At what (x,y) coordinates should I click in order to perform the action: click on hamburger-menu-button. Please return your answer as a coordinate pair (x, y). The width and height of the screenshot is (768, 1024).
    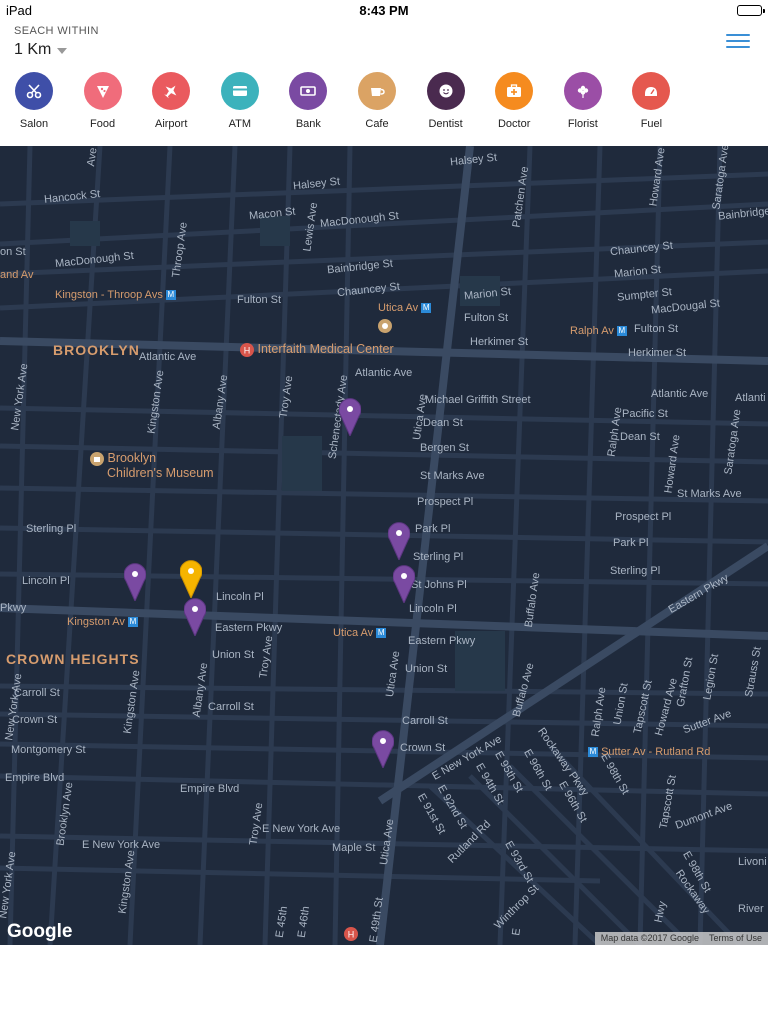
    Looking at the image, I should click on (738, 41).